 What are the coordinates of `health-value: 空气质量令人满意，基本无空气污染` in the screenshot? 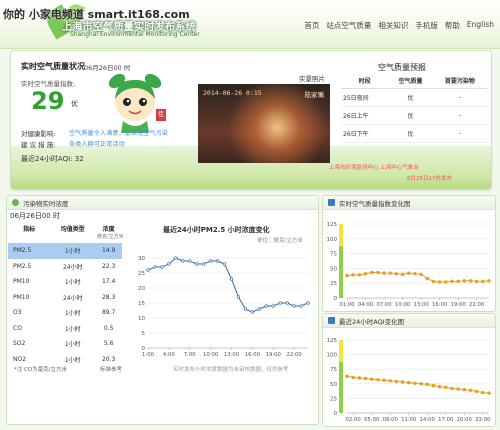 It's located at (118, 133).